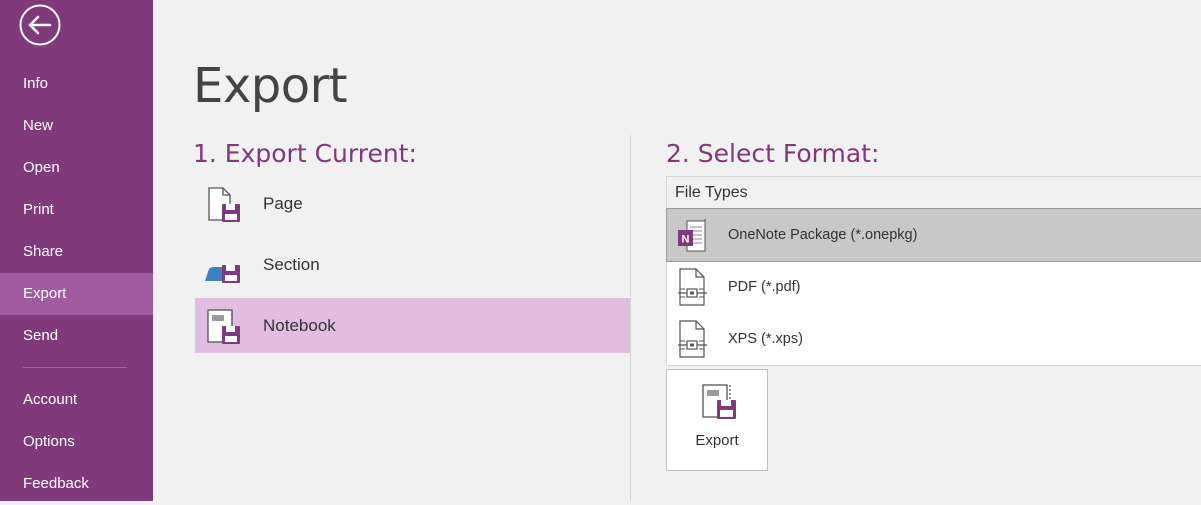 The image size is (1201, 505). Describe the element at coordinates (224, 204) in the screenshot. I see `page-save-icon` at that location.